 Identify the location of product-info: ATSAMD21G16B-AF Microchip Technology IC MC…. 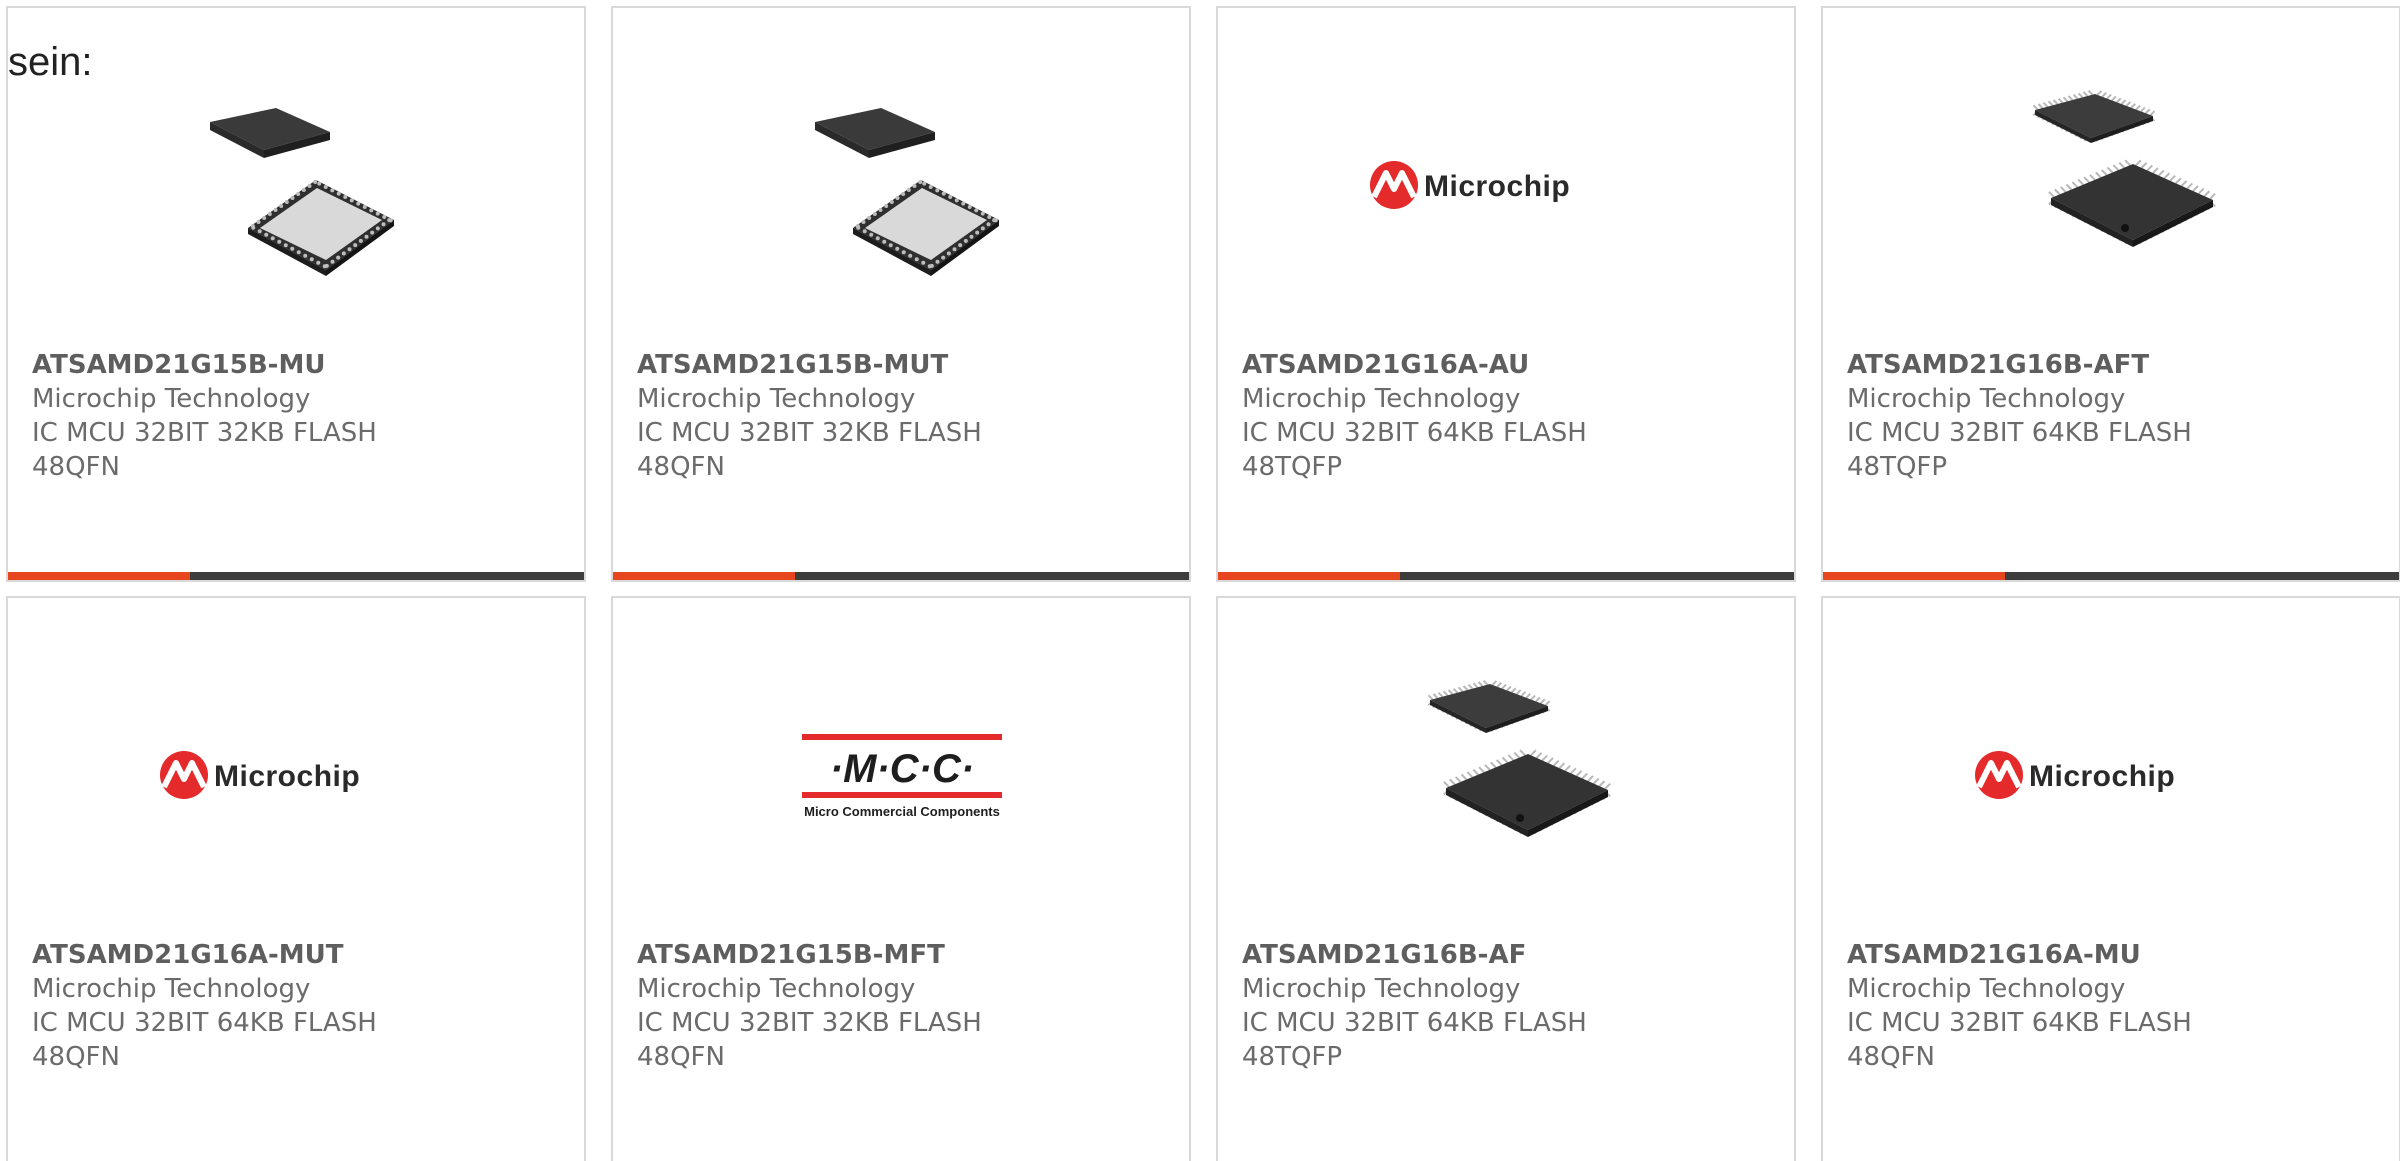
(1513, 1006).